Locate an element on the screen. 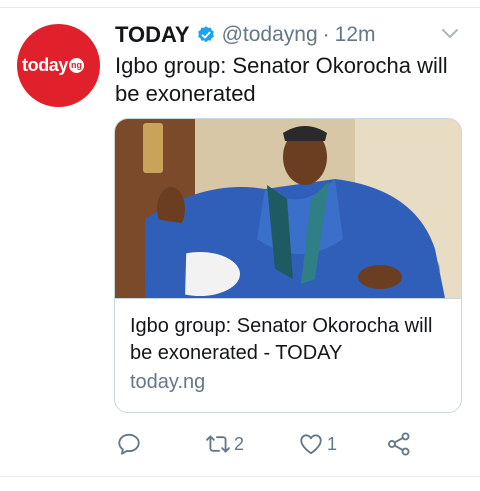 The height and width of the screenshot is (491, 480). retweet-count: 2 is located at coordinates (239, 443).